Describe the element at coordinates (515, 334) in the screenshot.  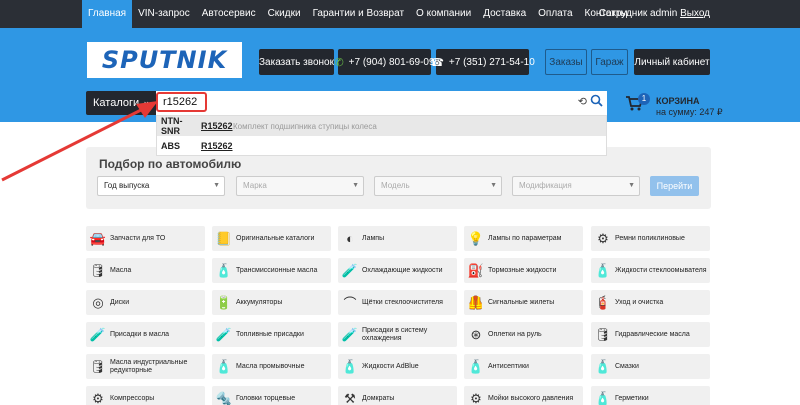
I see `category-label: Оплетки на руль` at that location.